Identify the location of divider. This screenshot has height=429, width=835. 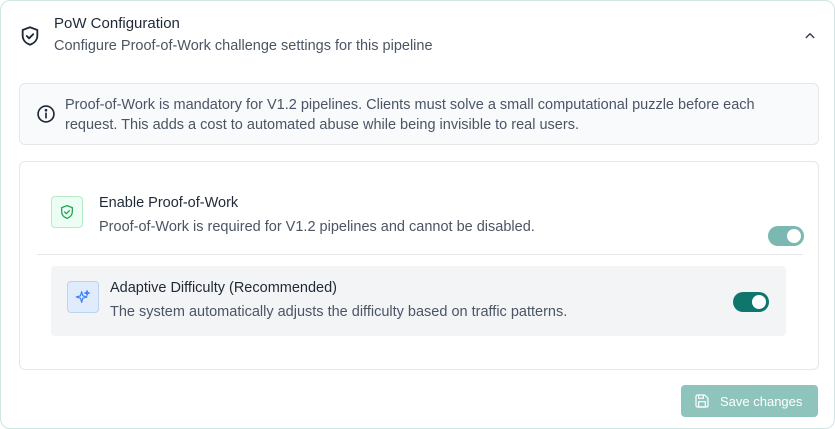
(420, 254).